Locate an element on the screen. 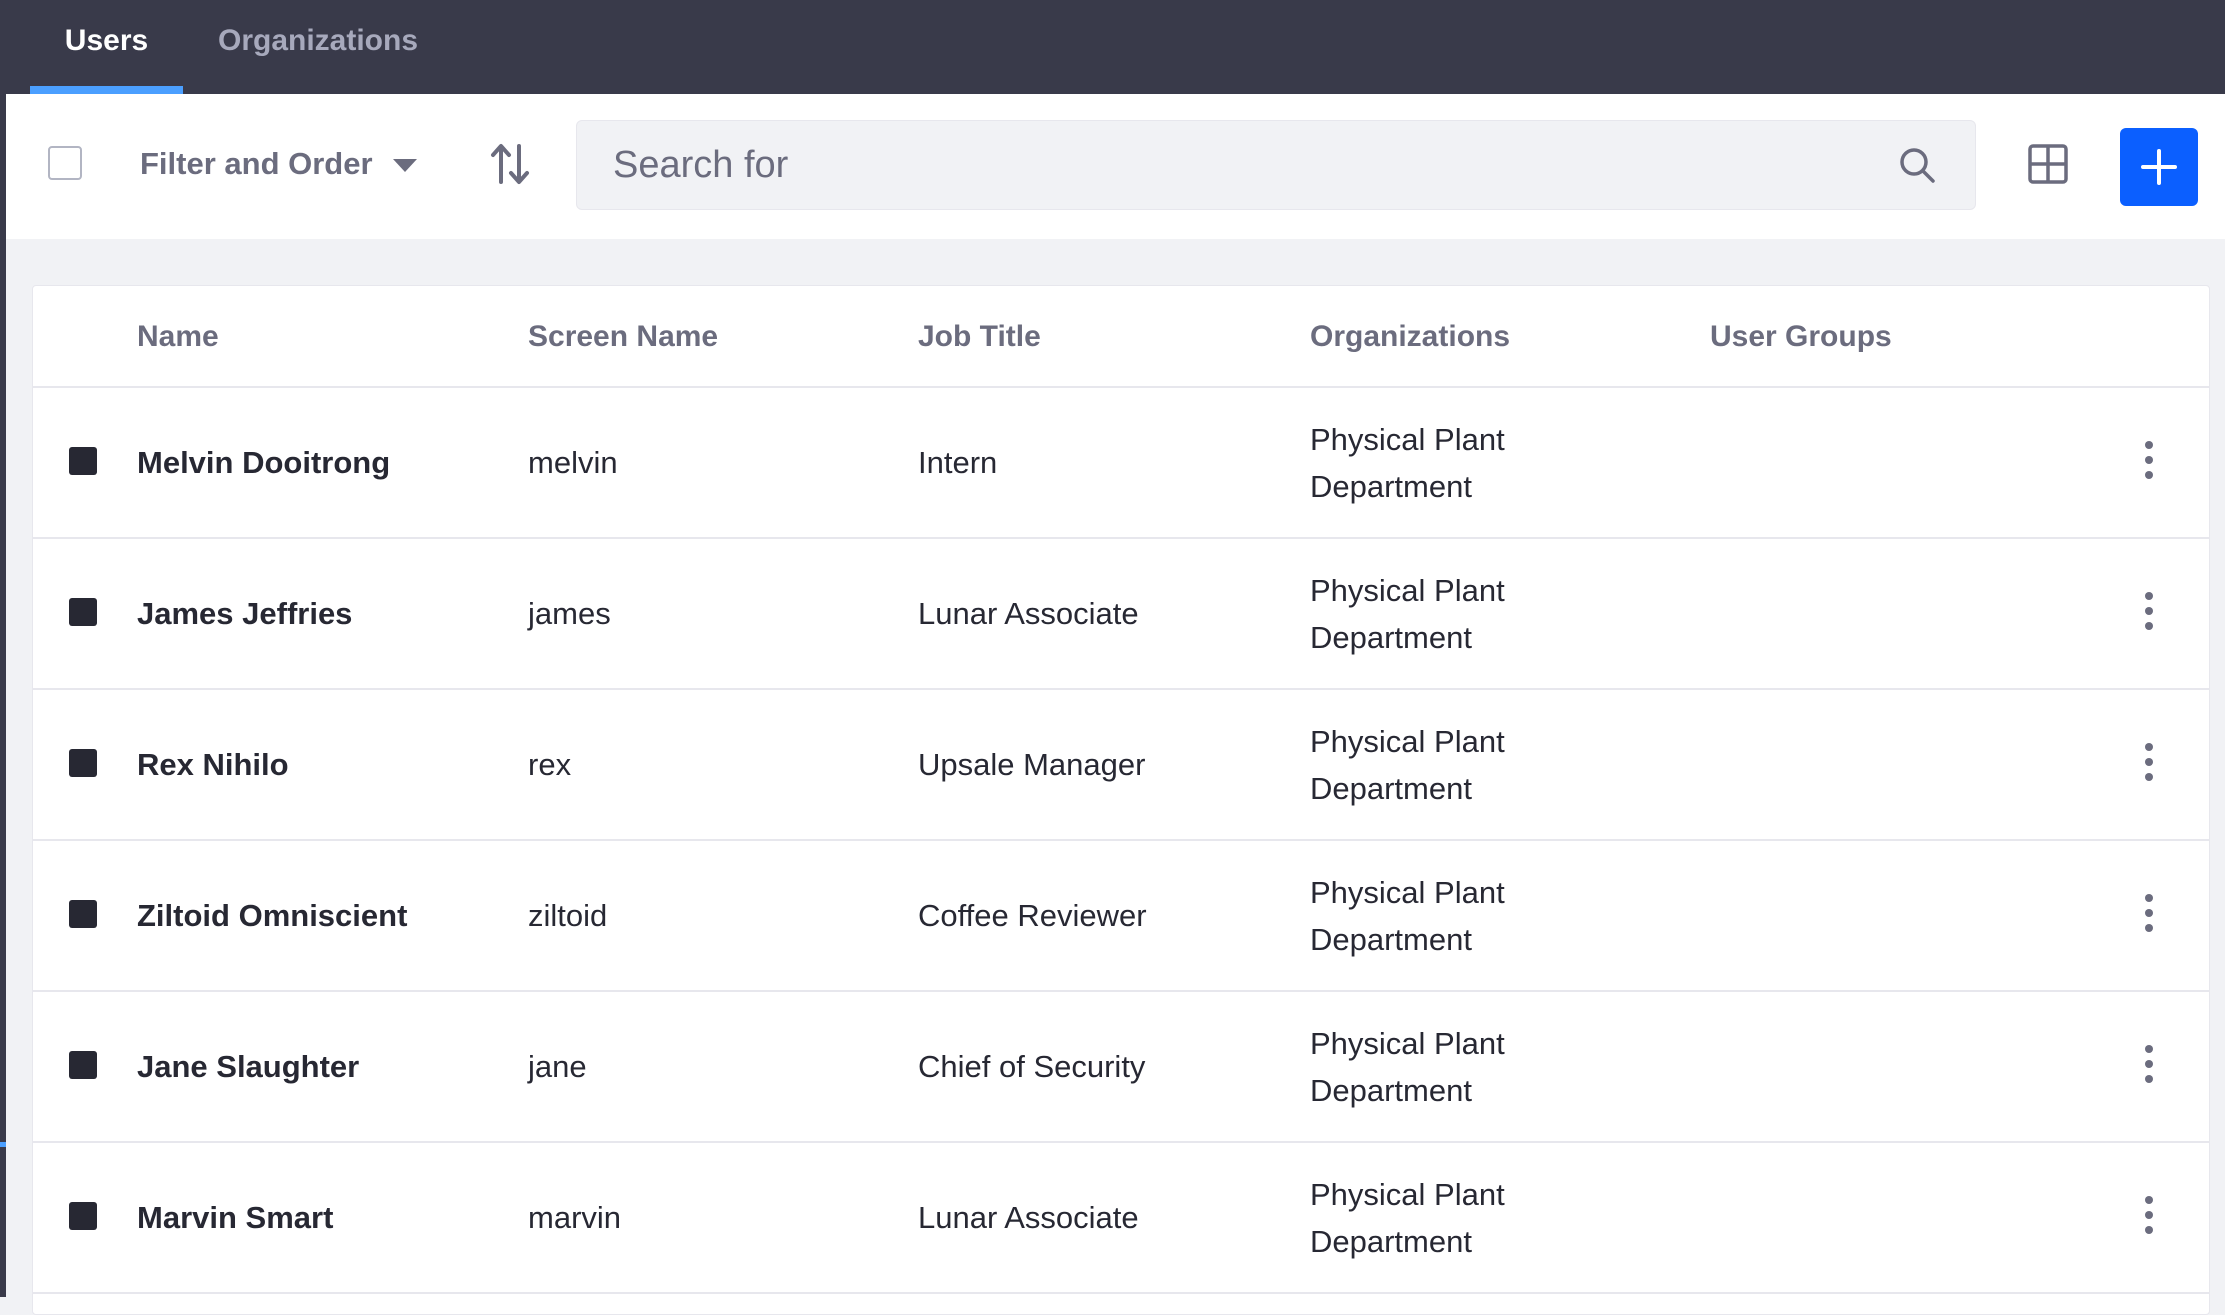 The width and height of the screenshot is (2225, 1315). user-name: James Jeffries is located at coordinates (244, 613).